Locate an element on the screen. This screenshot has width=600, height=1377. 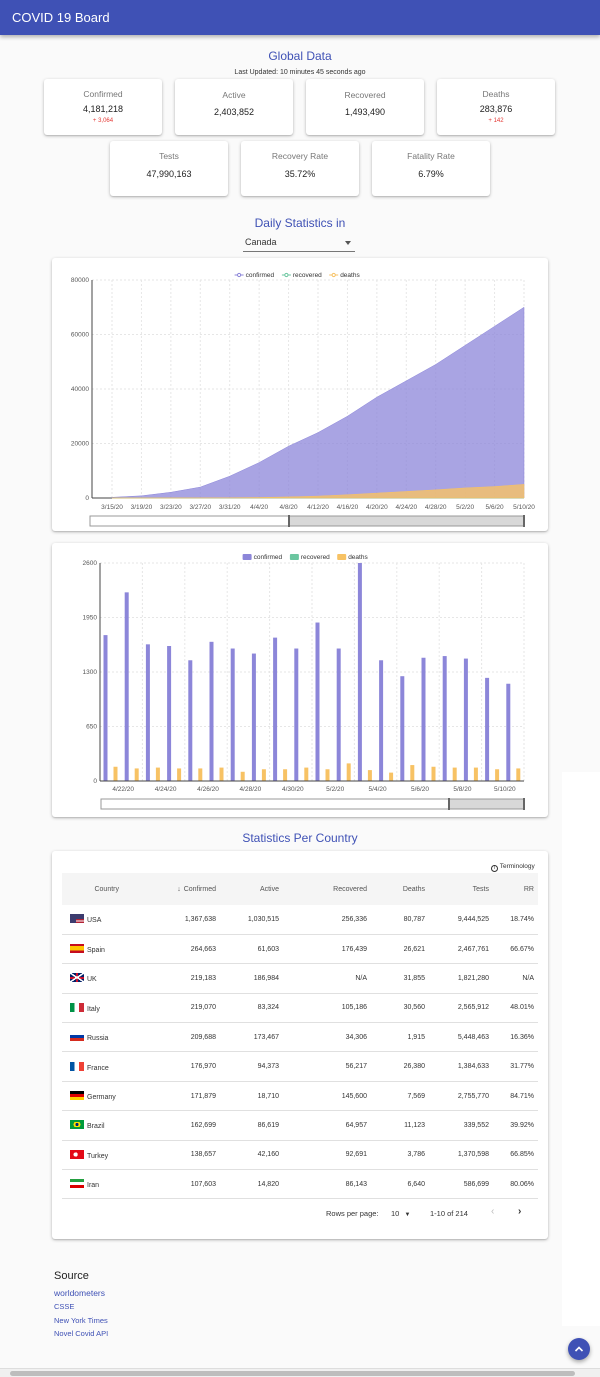
country-cell: Spain is located at coordinates (94, 949).